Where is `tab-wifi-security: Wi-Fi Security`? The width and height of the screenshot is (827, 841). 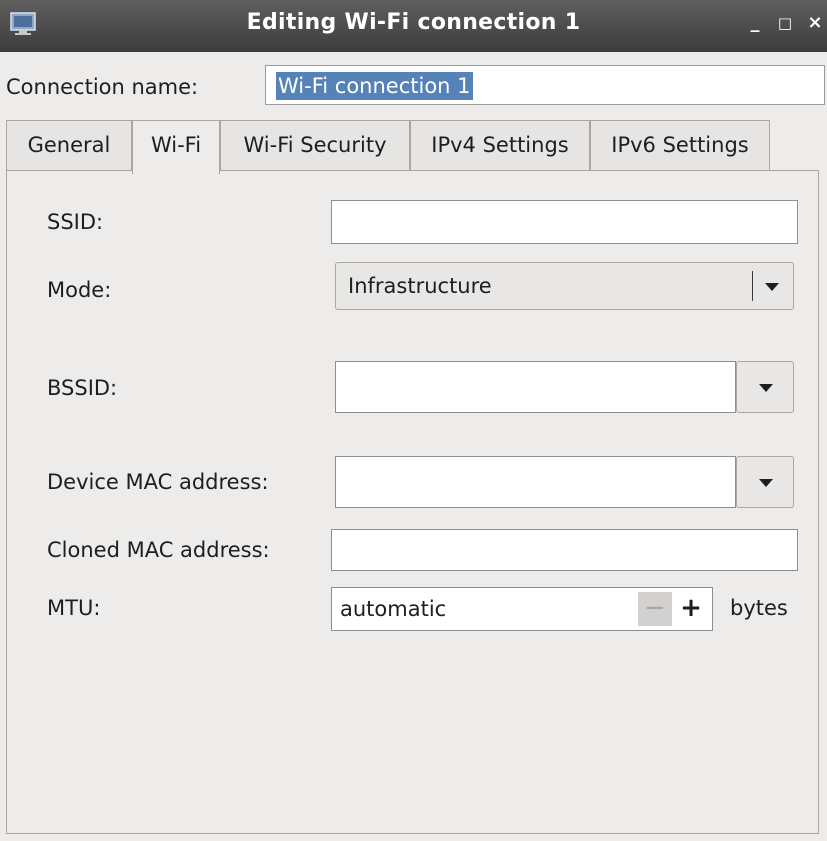
tab-wifi-security: Wi-Fi Security is located at coordinates (315, 145).